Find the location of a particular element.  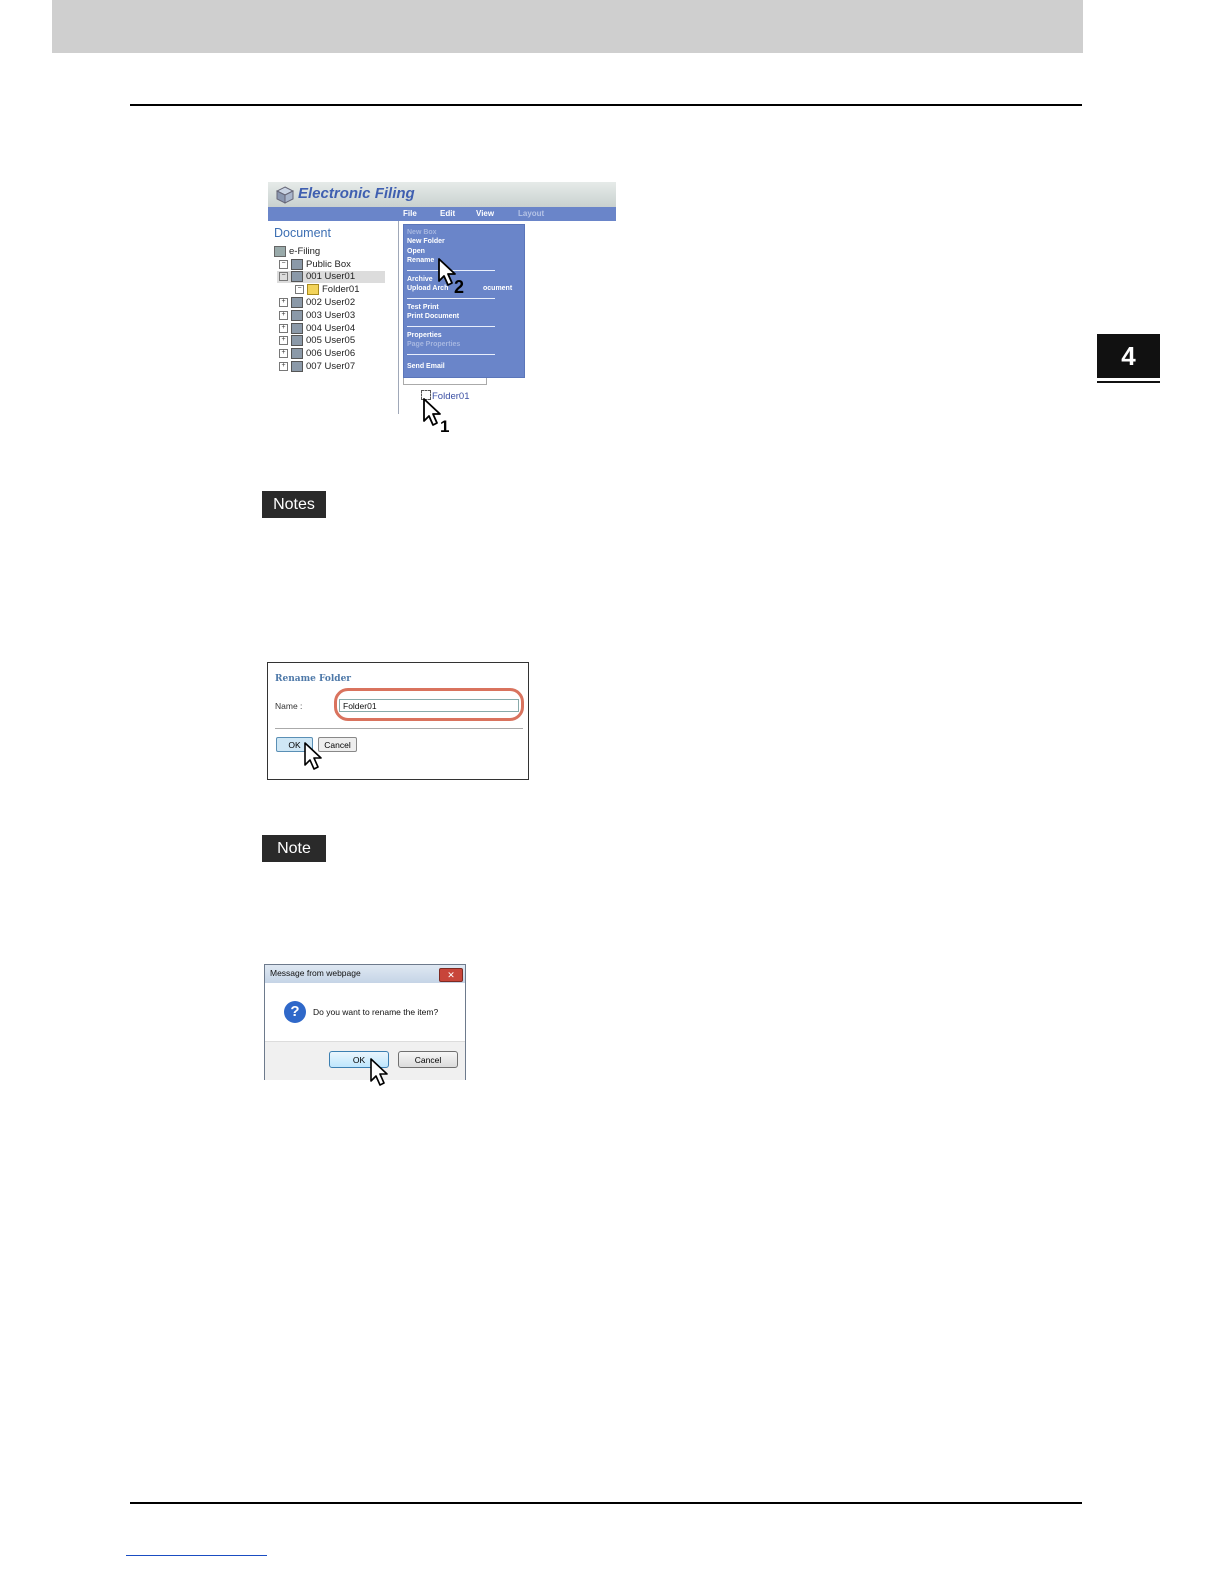

tree-item-label: Folder01 is located at coordinates (341, 290).